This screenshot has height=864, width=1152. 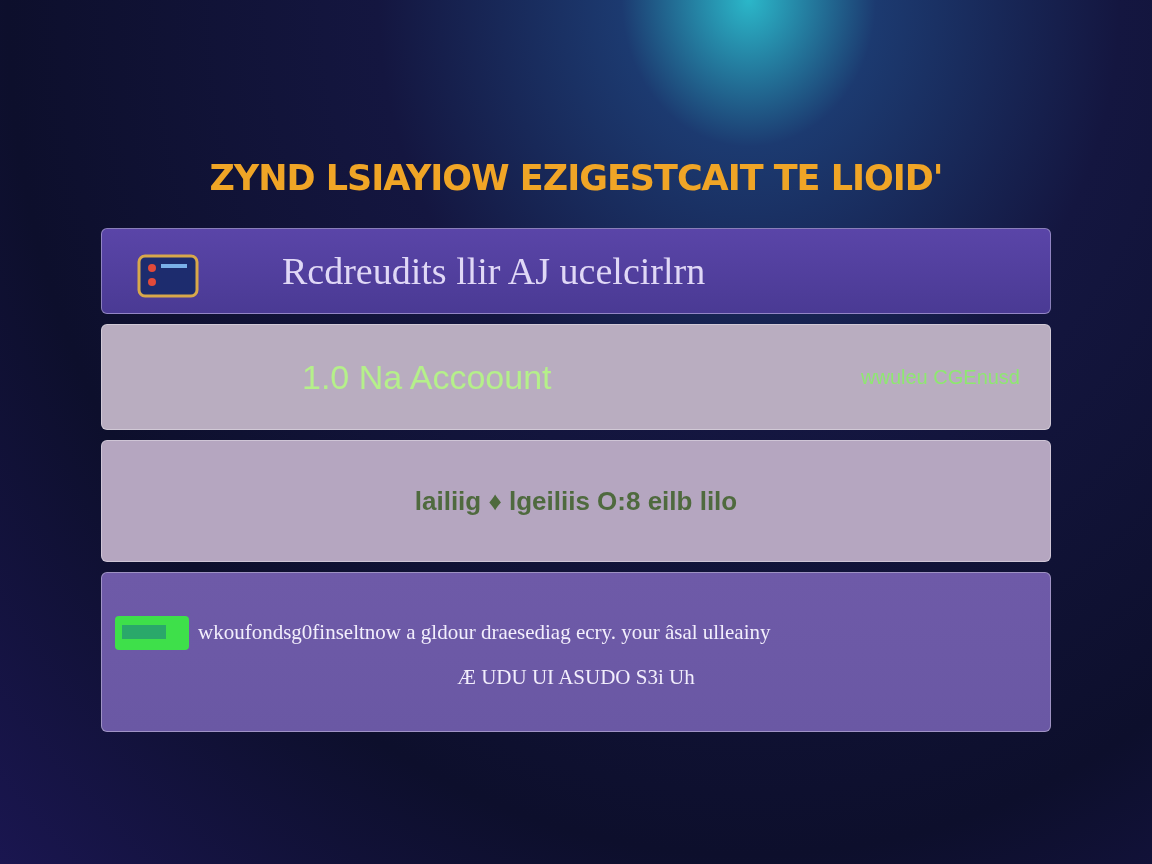 What do you see at coordinates (940, 377) in the screenshot?
I see `account-note: wwuleu CGEnusd` at bounding box center [940, 377].